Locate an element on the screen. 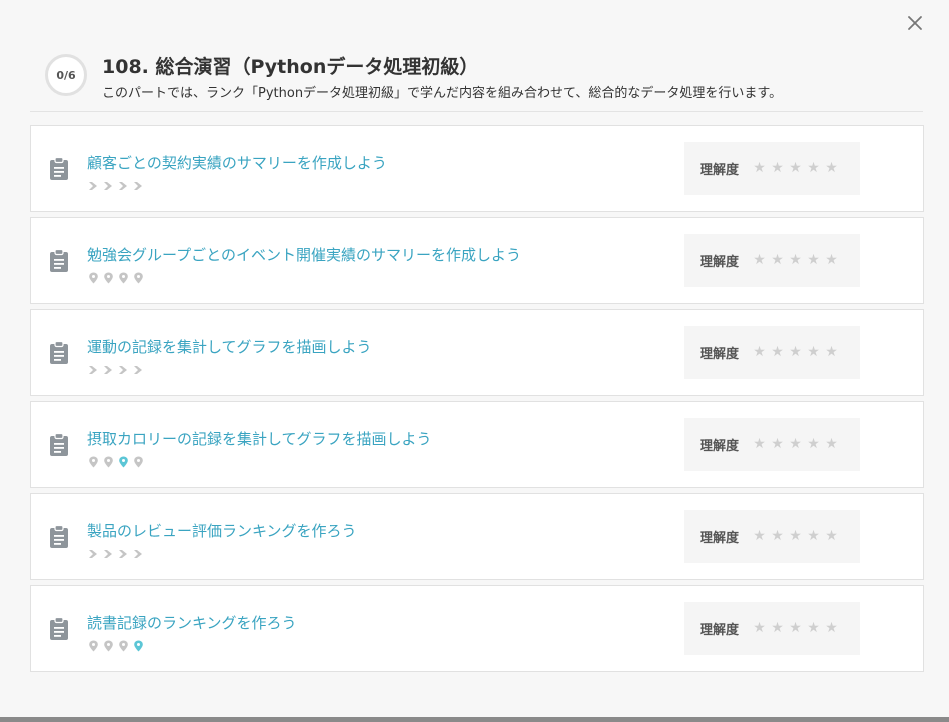 The width and height of the screenshot is (949, 722). lesson-card: 読書記録のランキングを作ろう 理解度 ★ ★ ★ ★ ★ is located at coordinates (477, 628).